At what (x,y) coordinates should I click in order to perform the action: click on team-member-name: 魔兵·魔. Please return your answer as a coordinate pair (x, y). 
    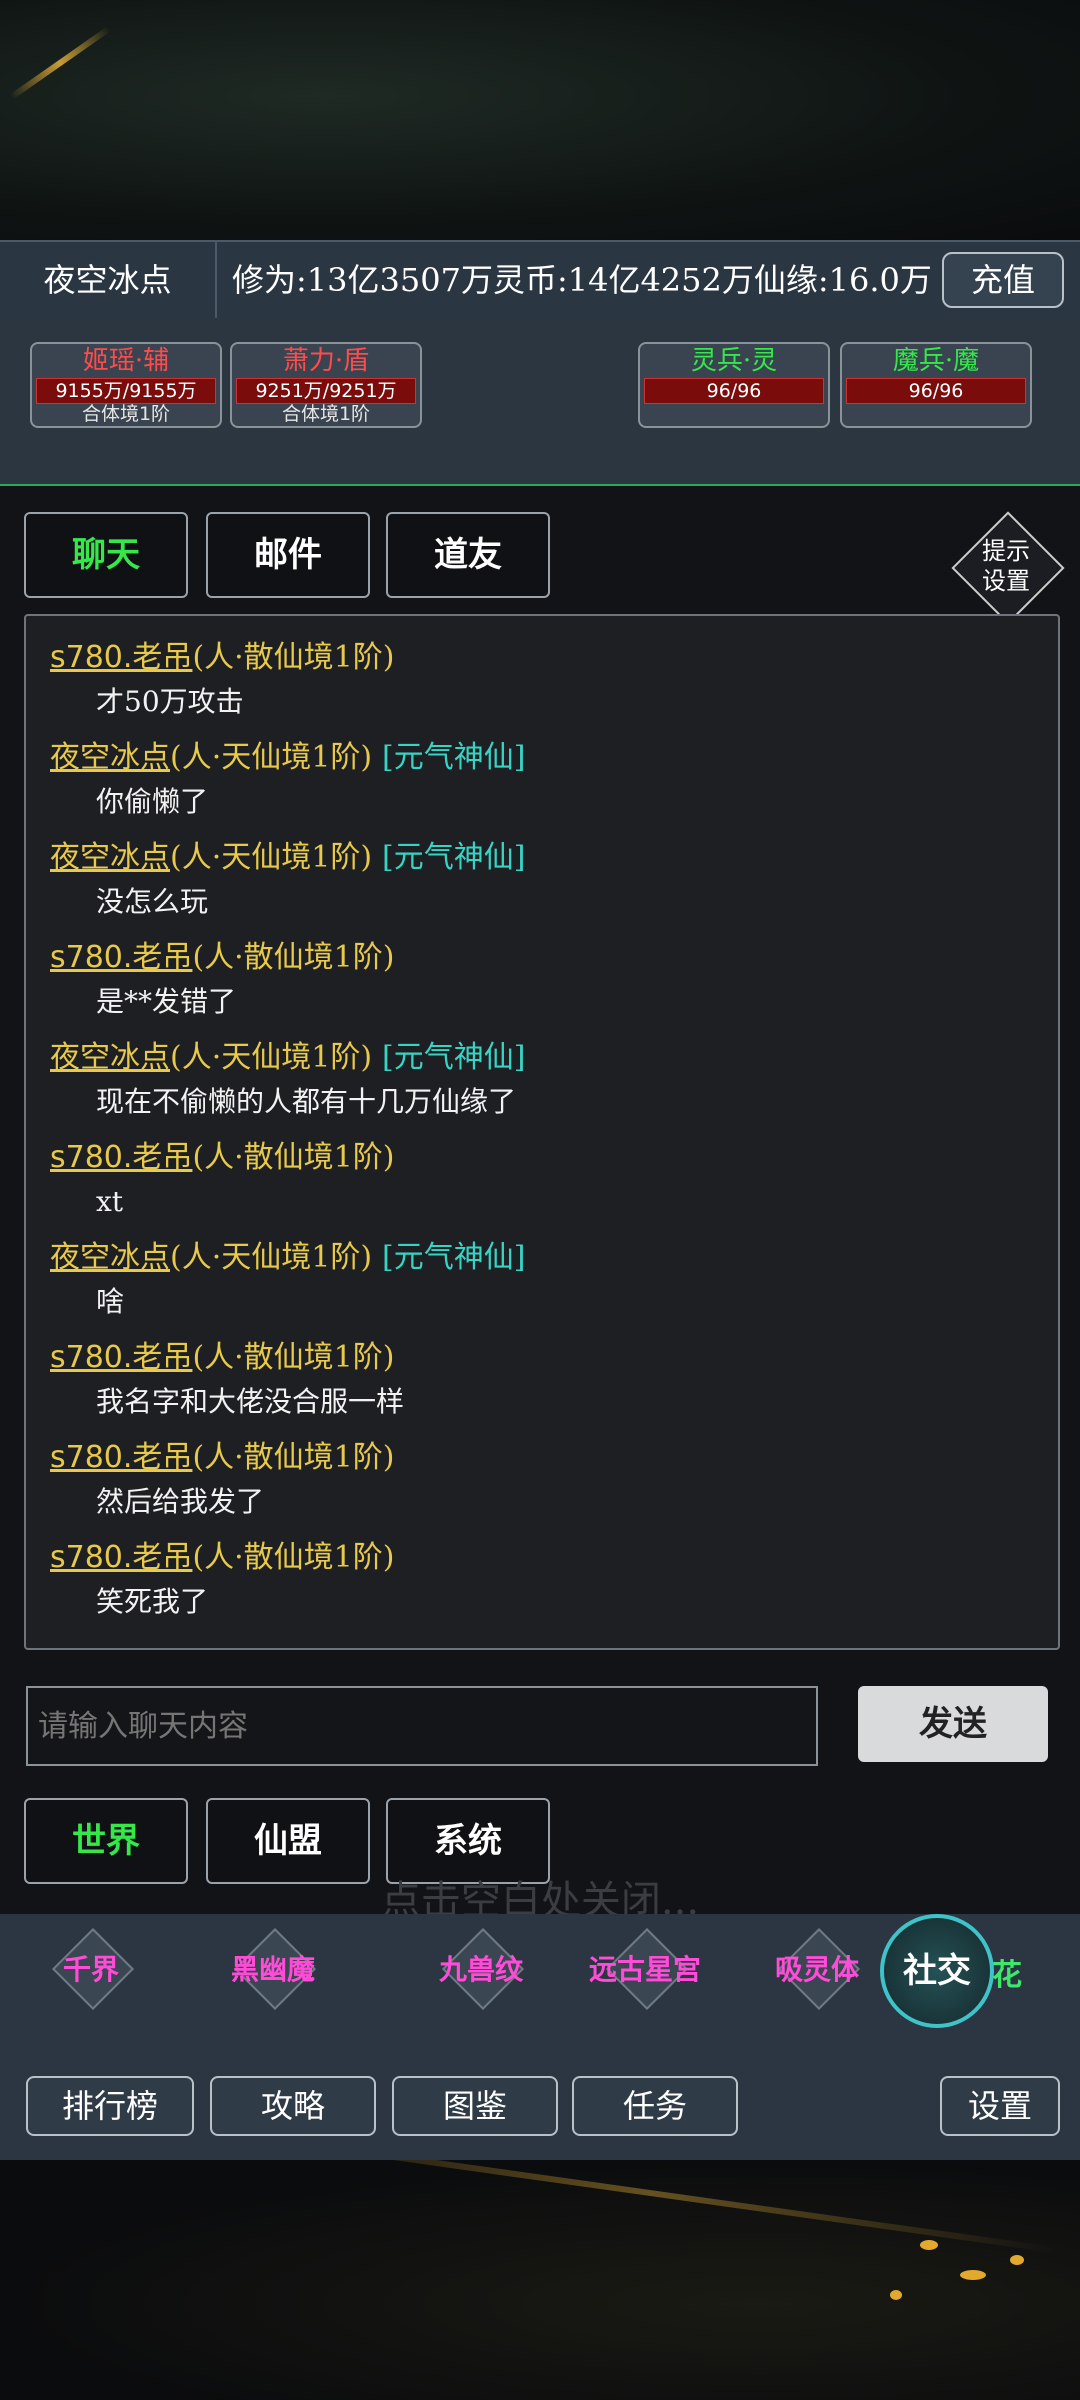
    Looking at the image, I should click on (936, 361).